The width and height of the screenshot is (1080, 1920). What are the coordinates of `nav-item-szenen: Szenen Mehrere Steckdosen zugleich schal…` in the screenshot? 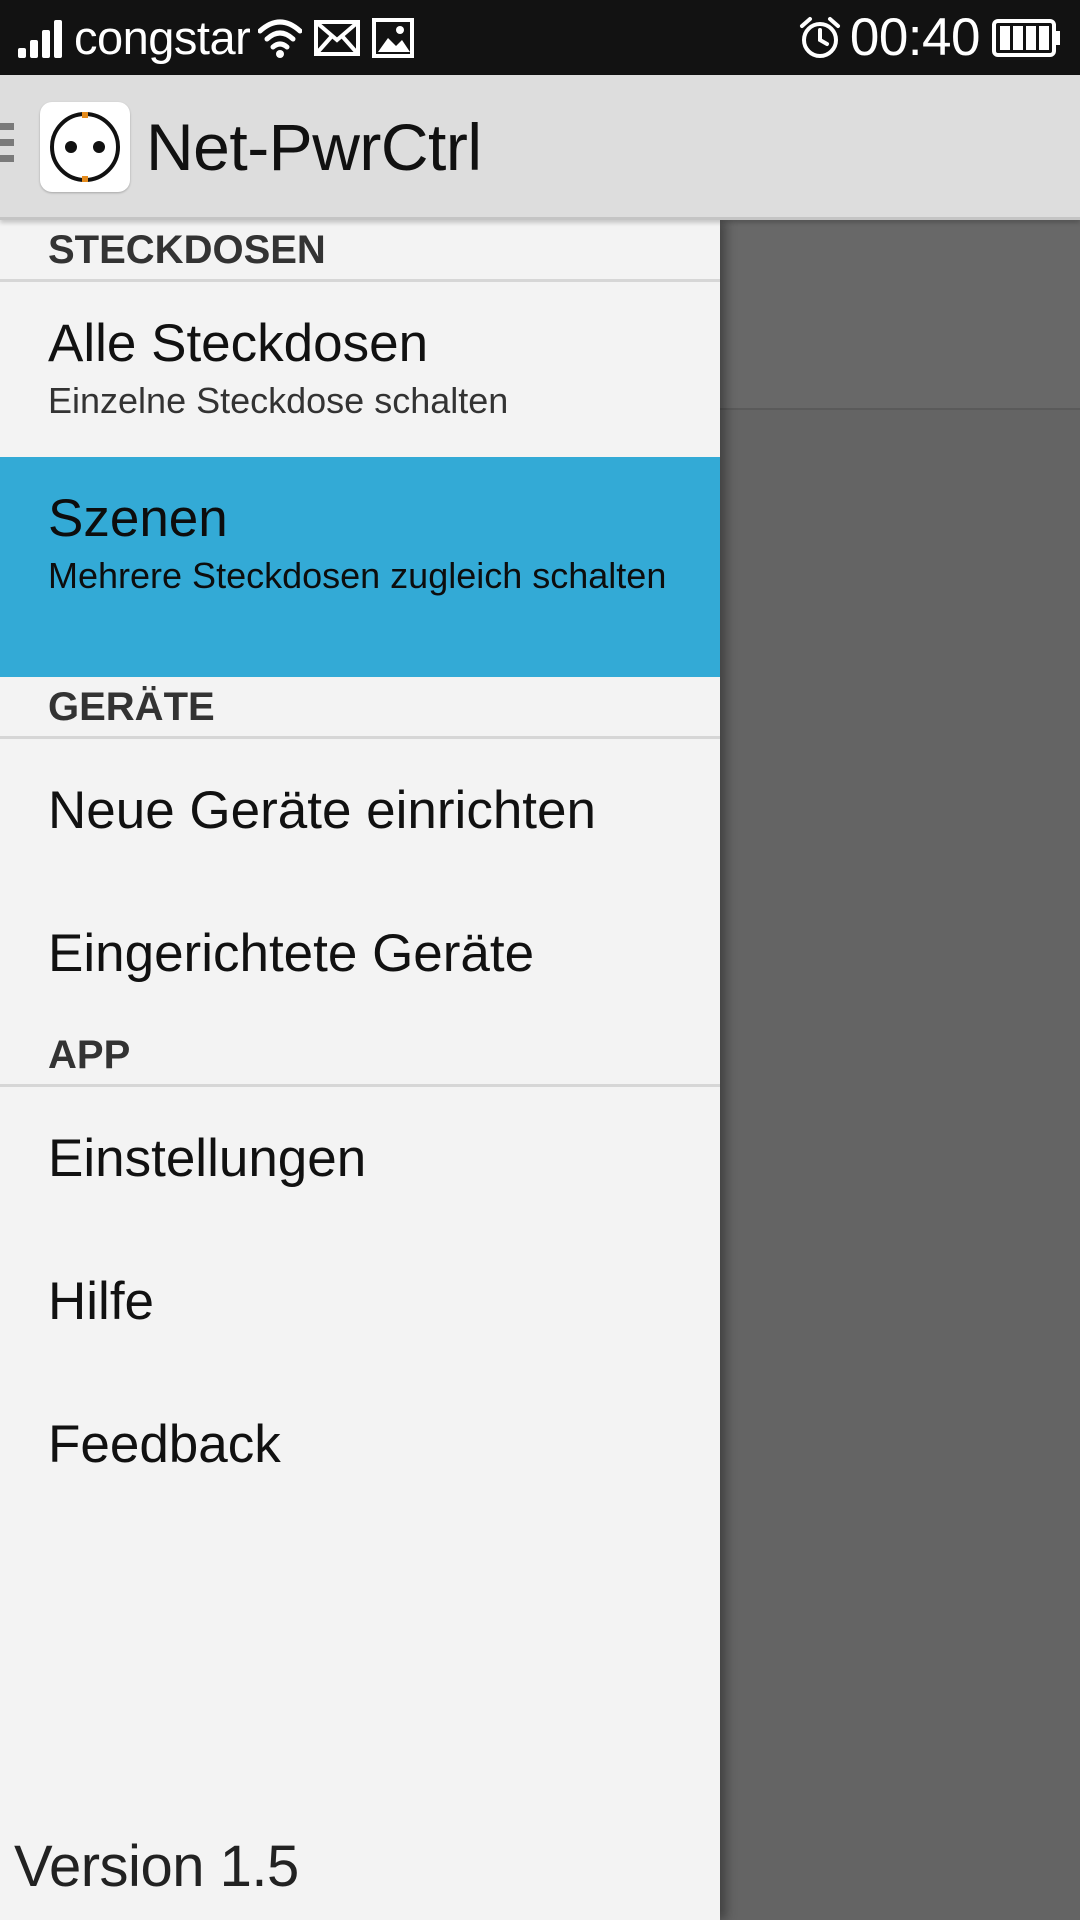 It's located at (360, 567).